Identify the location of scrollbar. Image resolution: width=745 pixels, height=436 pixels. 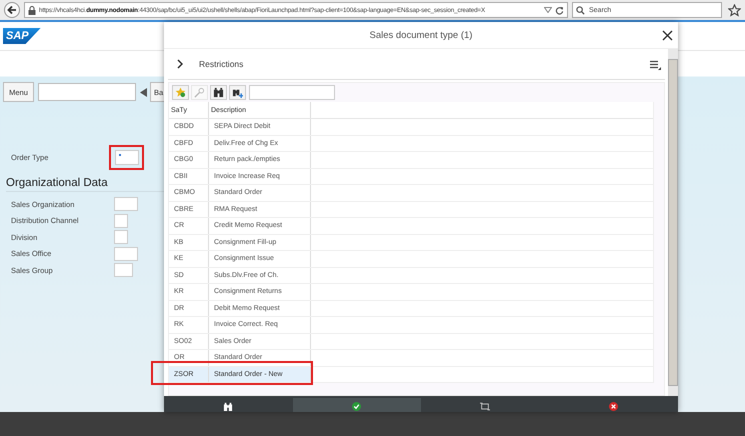
(673, 222).